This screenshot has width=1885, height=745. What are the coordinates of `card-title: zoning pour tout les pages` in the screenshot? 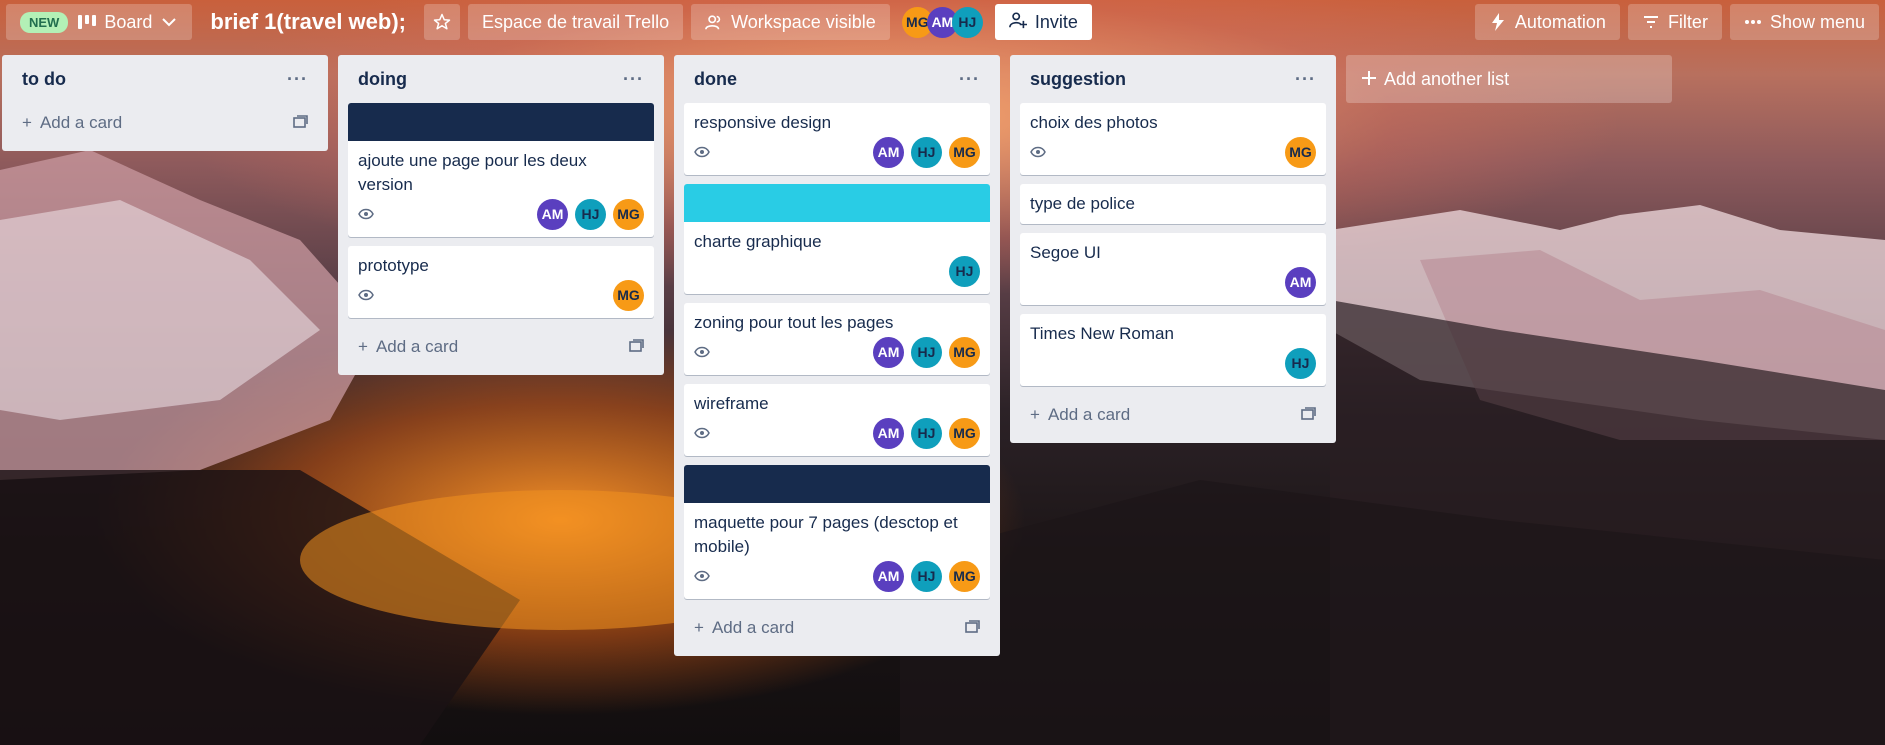 It's located at (794, 322).